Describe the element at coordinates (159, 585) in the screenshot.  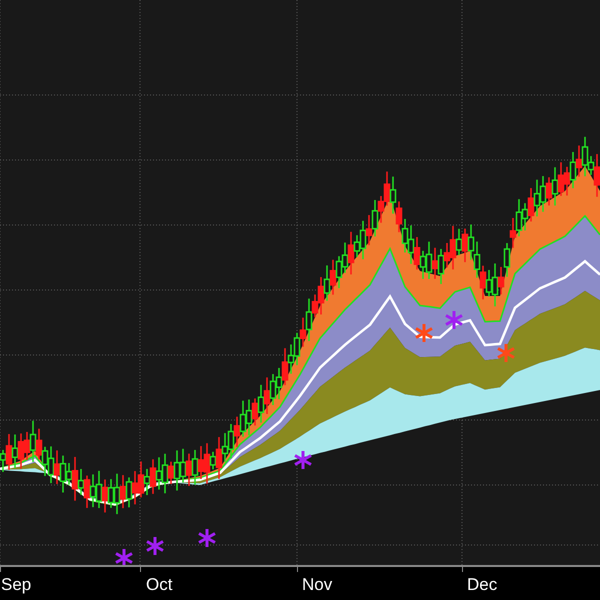
I see `axis-label: Oct` at that location.